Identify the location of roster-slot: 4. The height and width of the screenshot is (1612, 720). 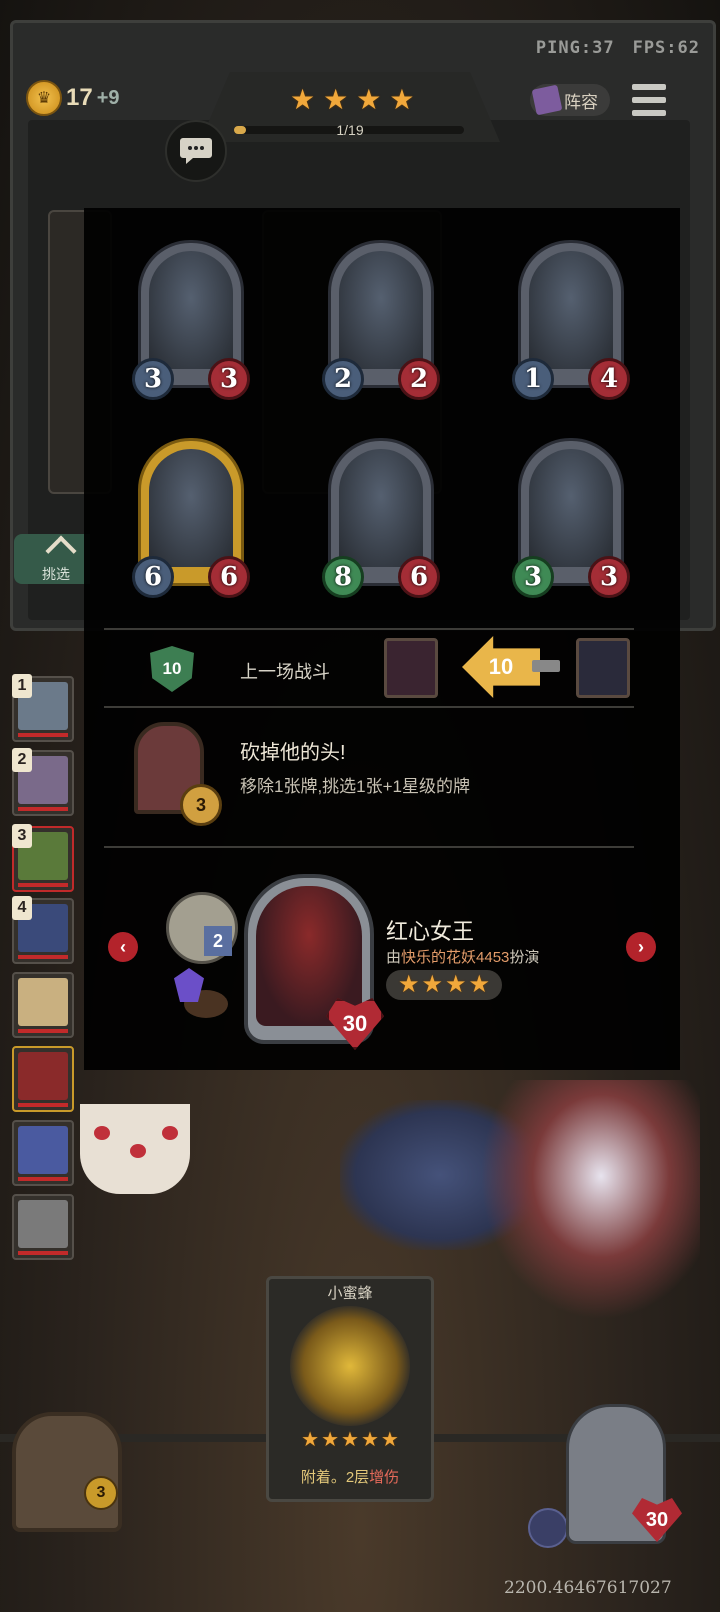
(43, 930).